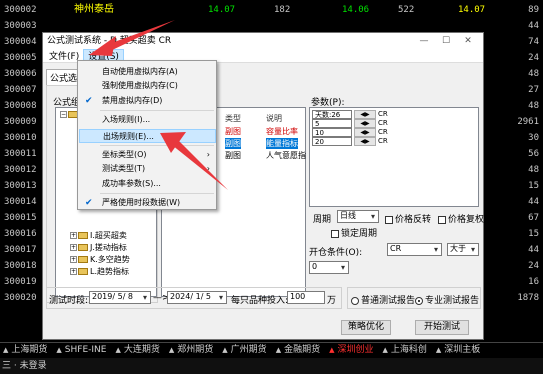  What do you see at coordinates (100, 259) in the screenshot?
I see `tree-item: + K.多空趋势` at bounding box center [100, 259].